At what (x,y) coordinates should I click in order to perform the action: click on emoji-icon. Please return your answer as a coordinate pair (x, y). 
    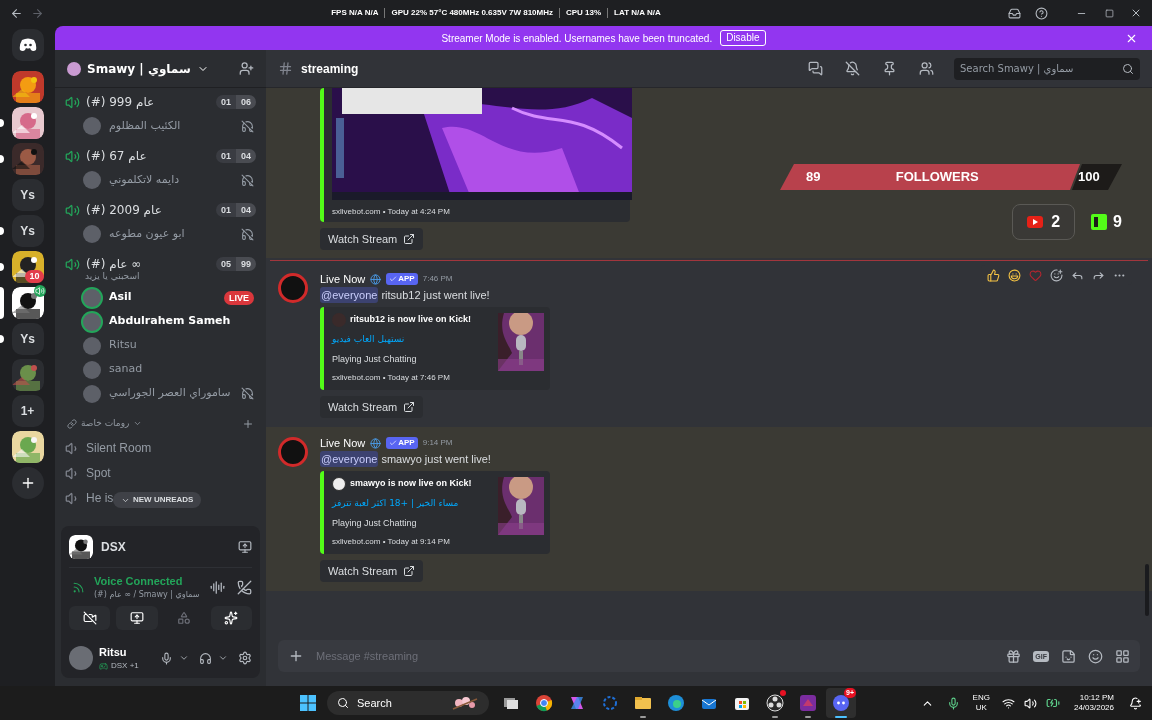
    Looking at the image, I should click on (1095, 656).